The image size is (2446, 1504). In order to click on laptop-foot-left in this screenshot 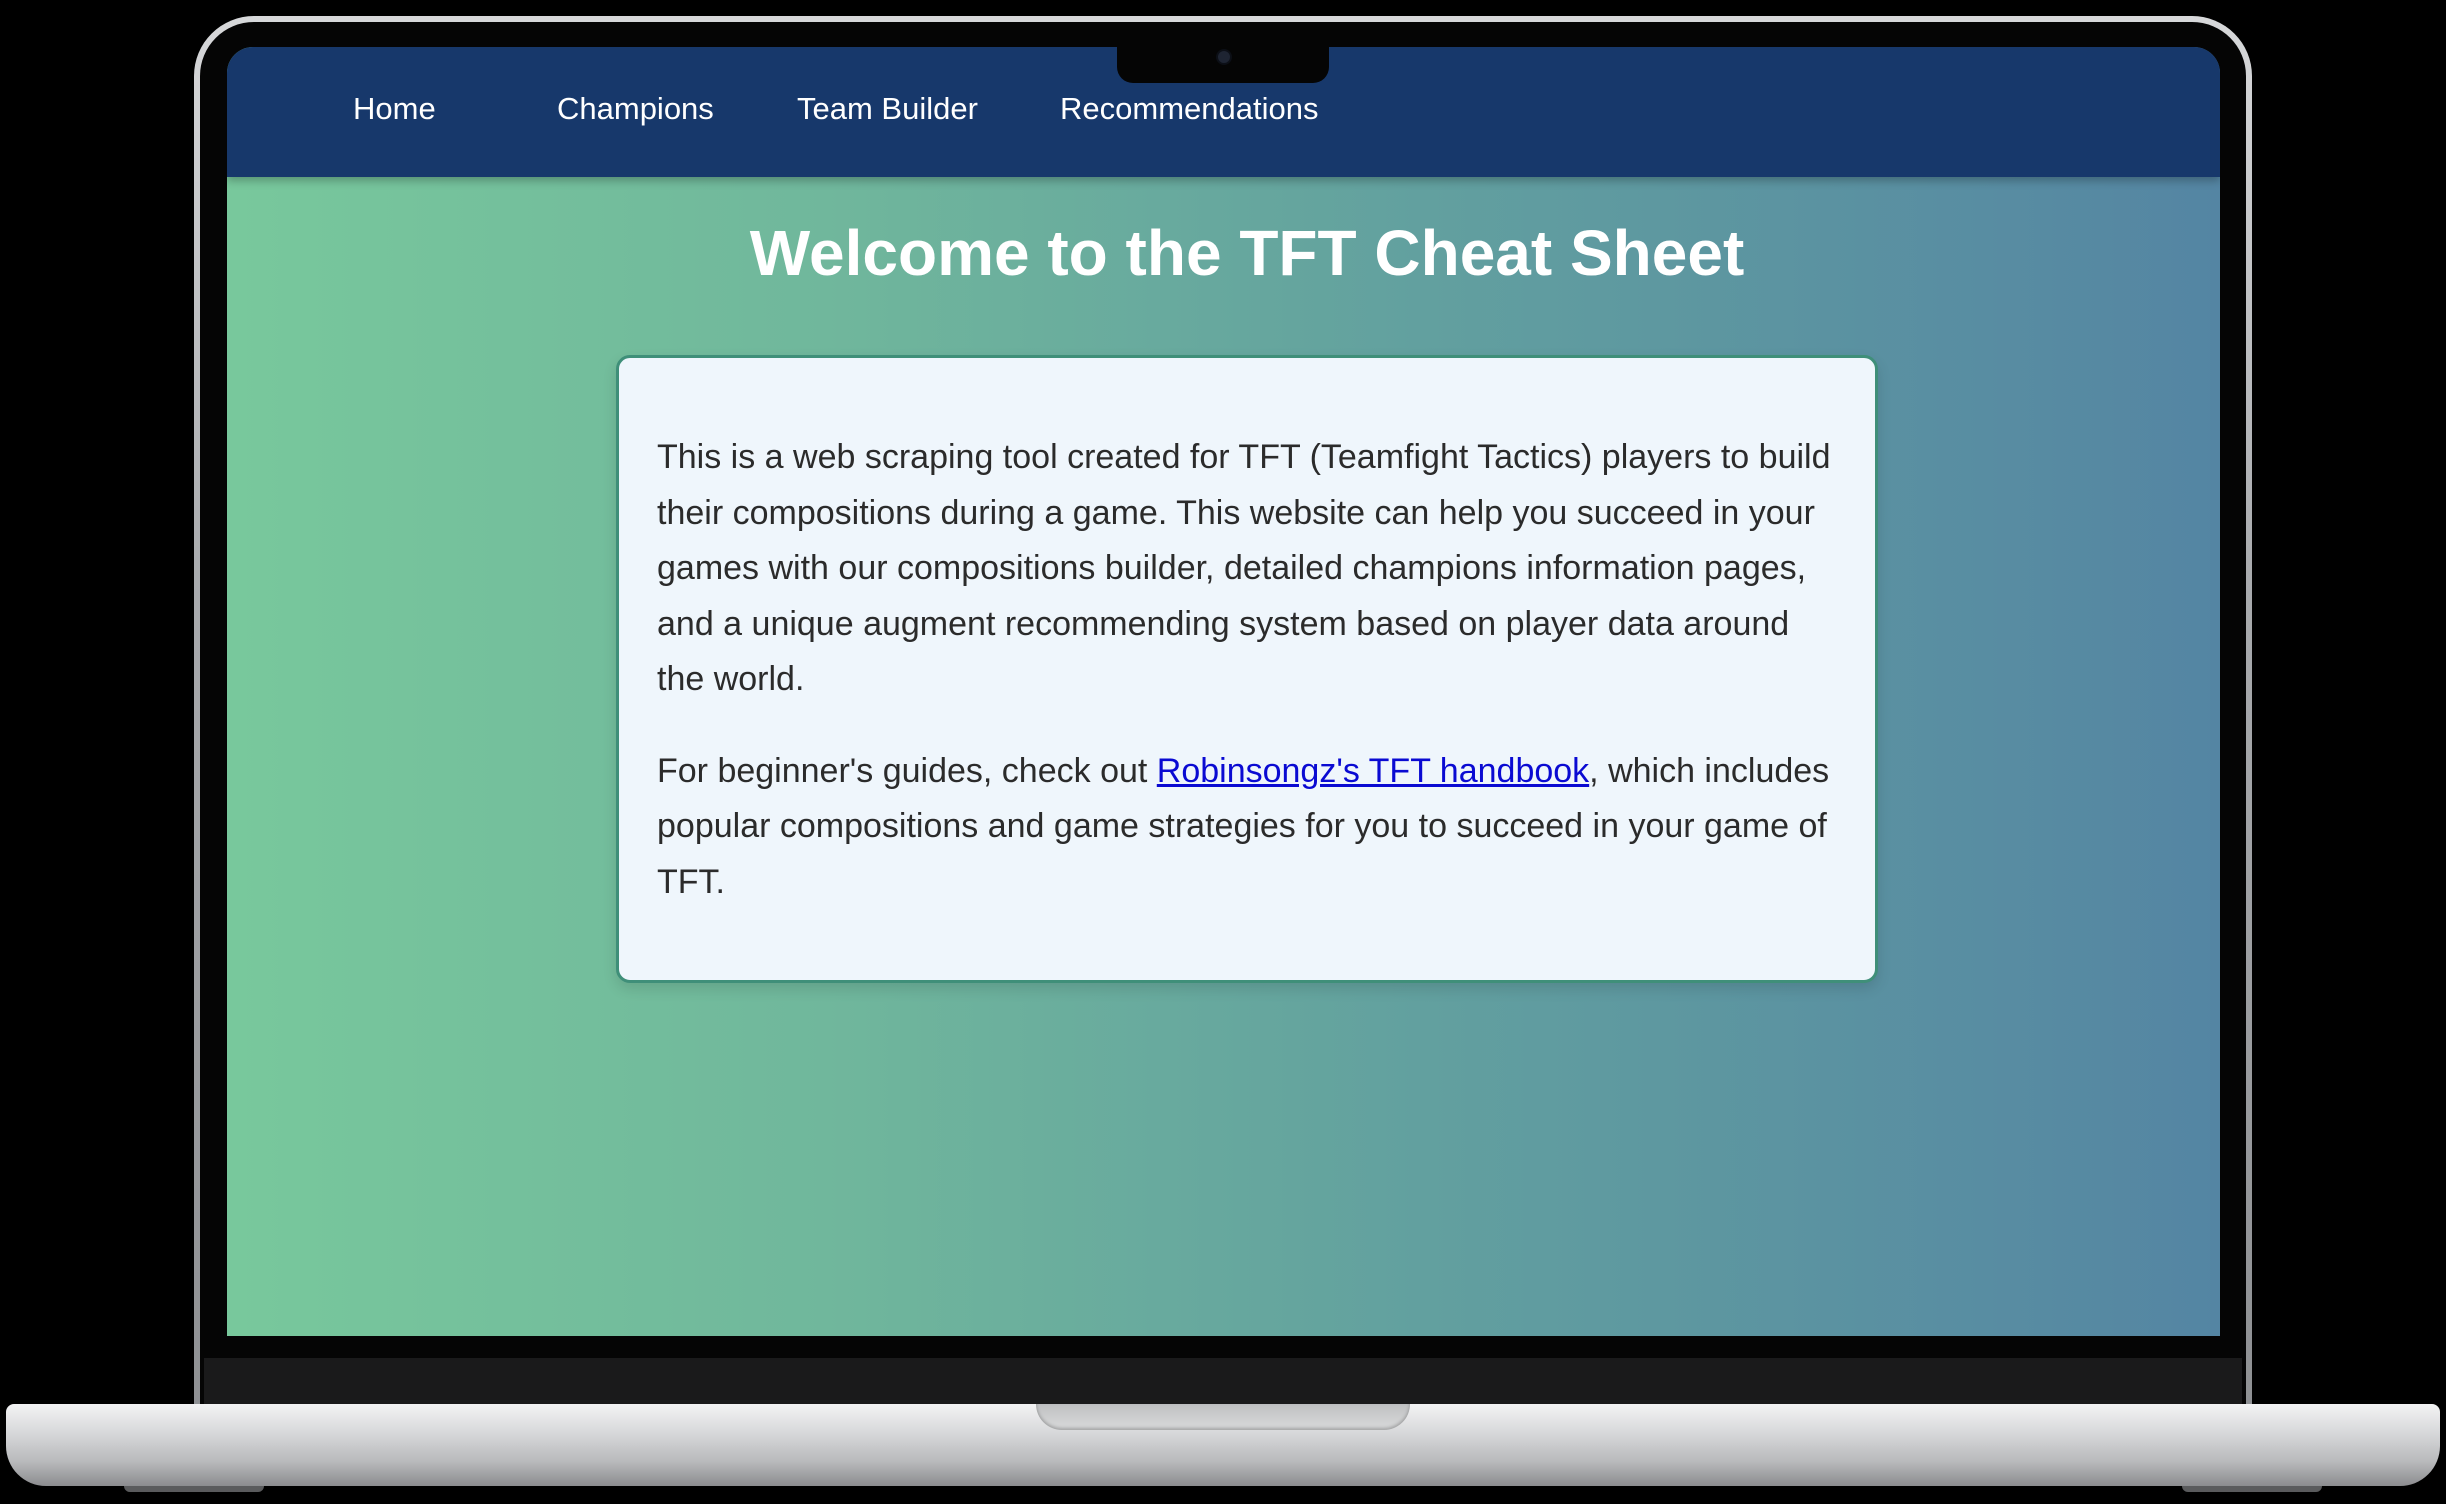, I will do `click(194, 1489)`.